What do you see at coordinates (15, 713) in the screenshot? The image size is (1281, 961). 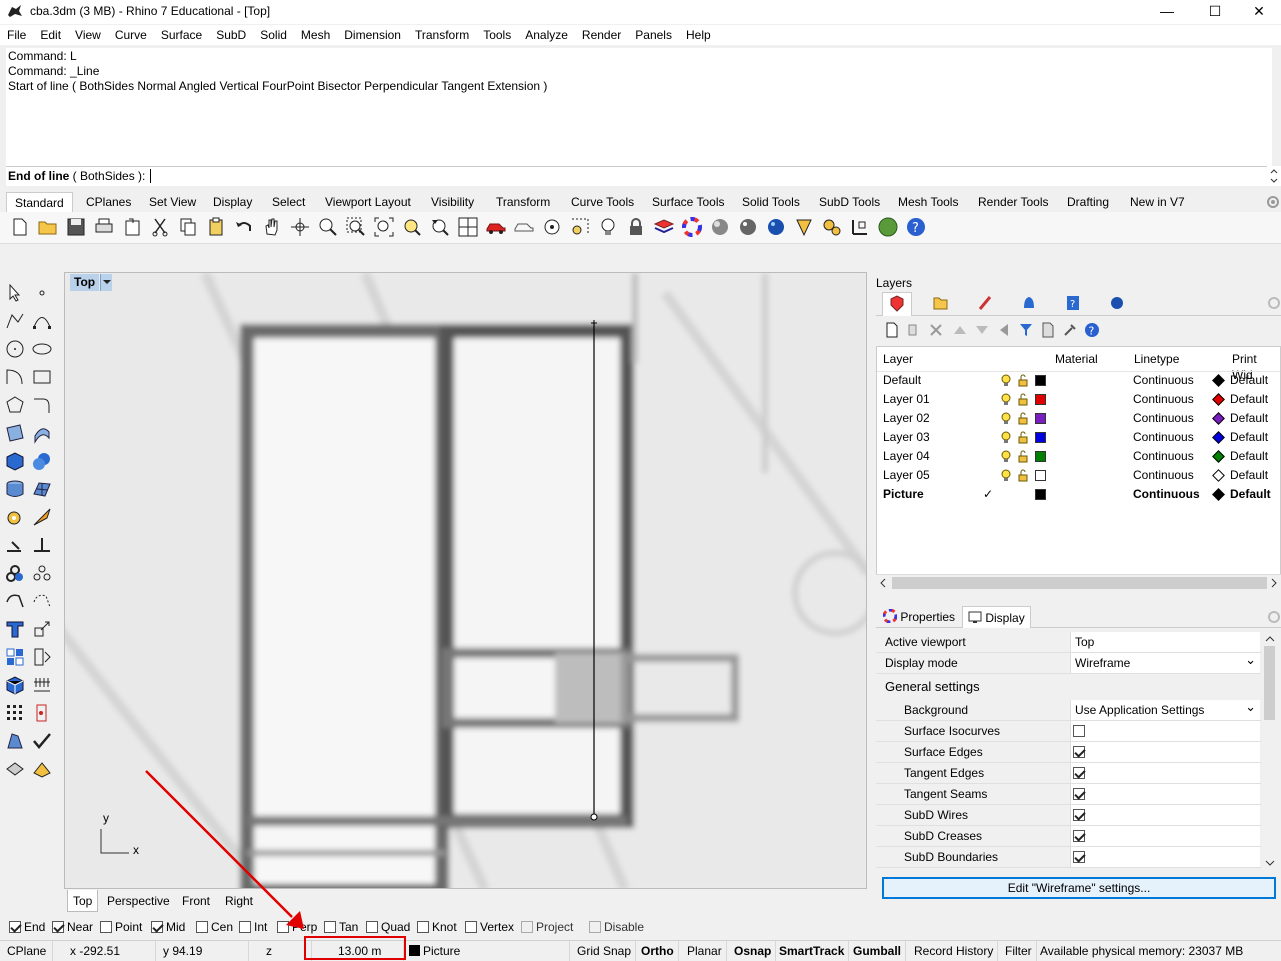 I see `points-grid-icon` at bounding box center [15, 713].